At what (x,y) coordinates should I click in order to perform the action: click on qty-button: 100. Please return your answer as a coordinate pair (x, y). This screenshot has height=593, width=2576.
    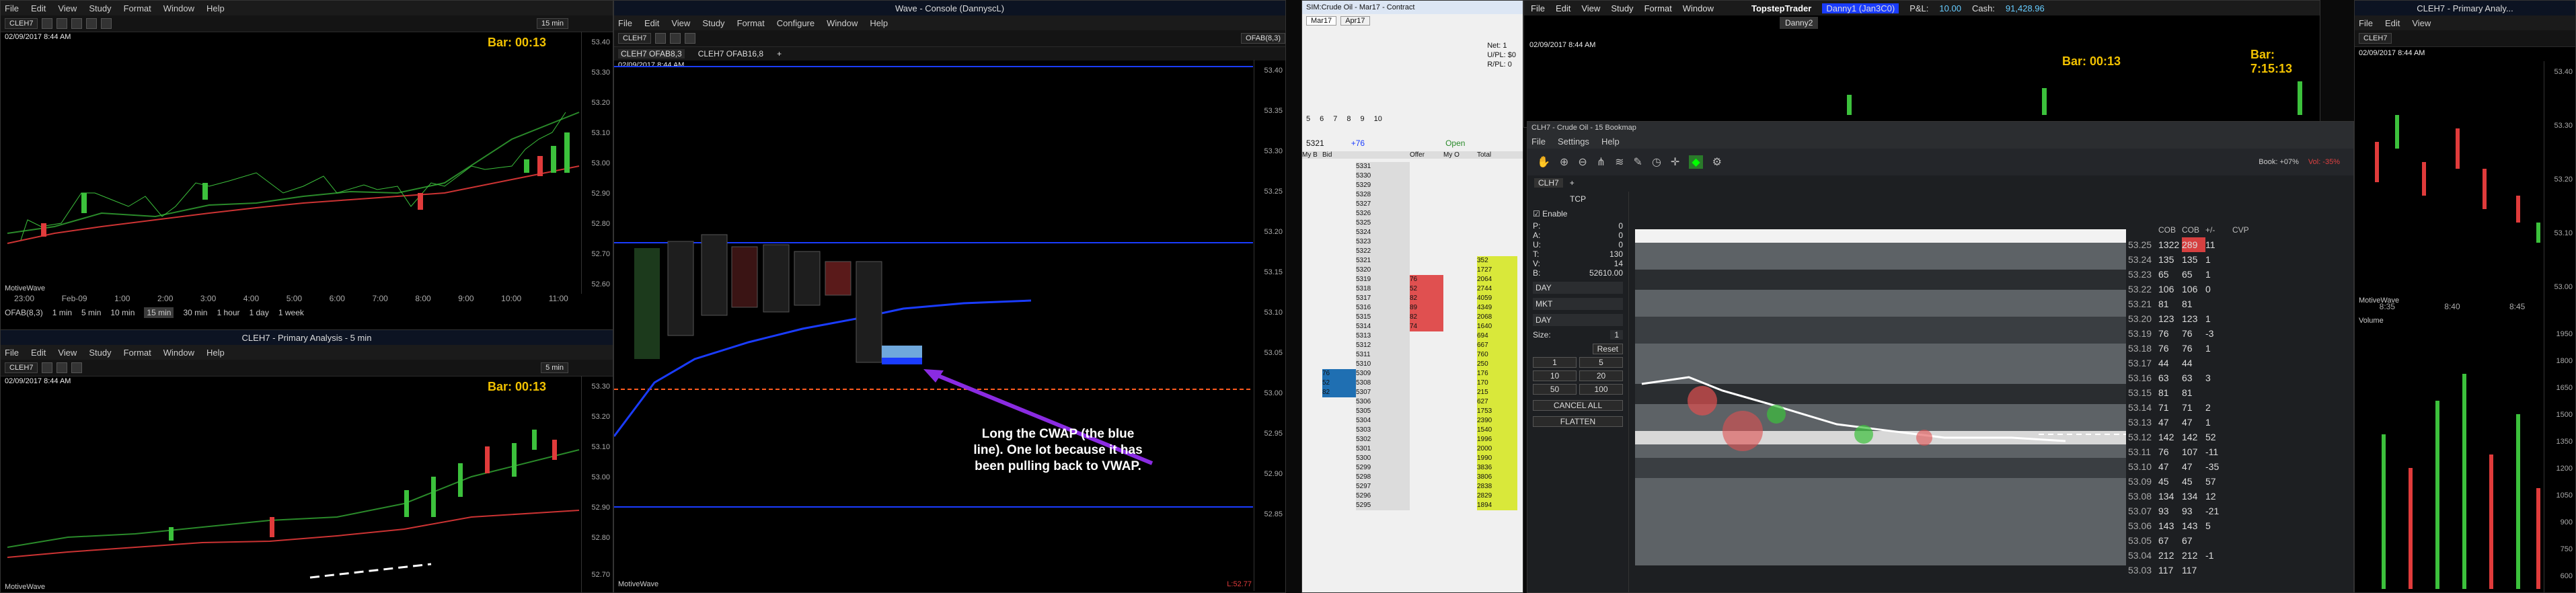
    Looking at the image, I should click on (1601, 390).